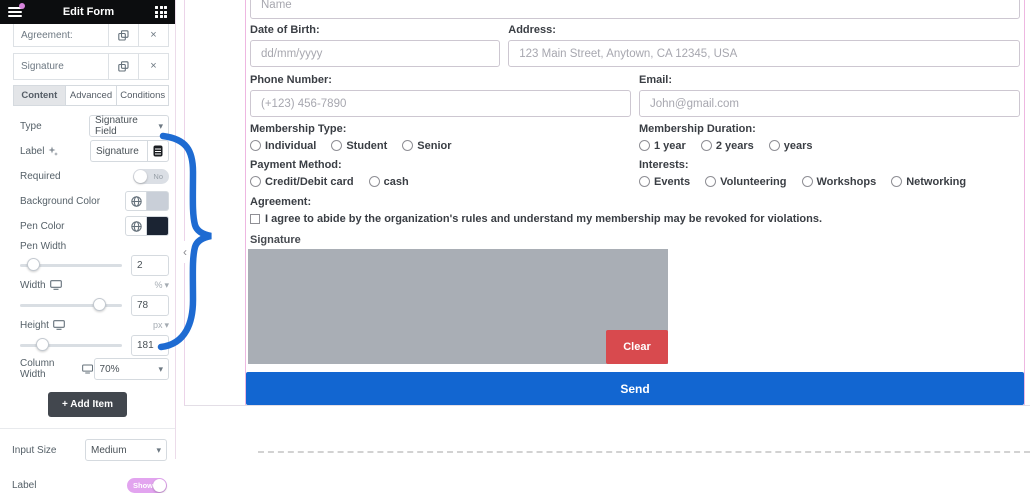  What do you see at coordinates (16, 10) in the screenshot?
I see `menu-icon` at bounding box center [16, 10].